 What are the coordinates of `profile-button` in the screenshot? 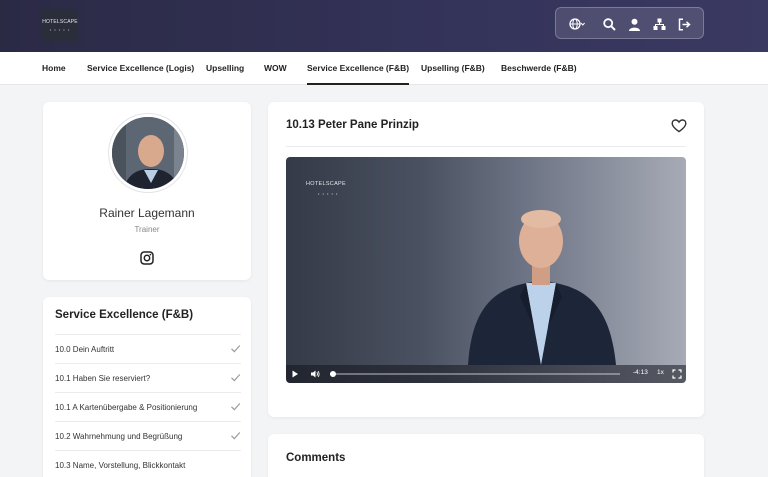 It's located at (634, 24).